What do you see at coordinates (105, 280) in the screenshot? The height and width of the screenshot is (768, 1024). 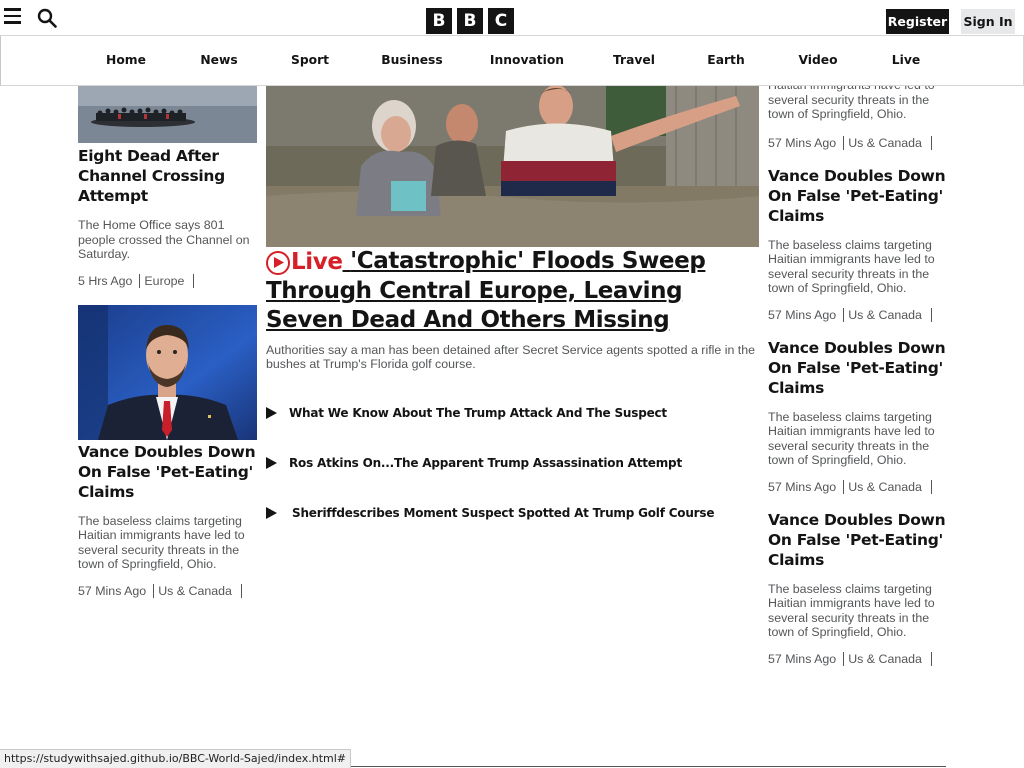 I see `story-time: 5 Hrs Ago` at bounding box center [105, 280].